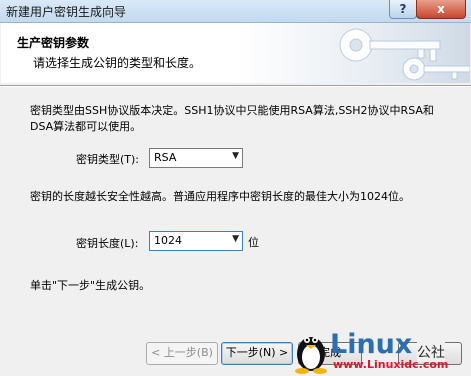 Image resolution: width=471 pixels, height=376 pixels. I want to click on key-type-value: RSA, so click(165, 157).